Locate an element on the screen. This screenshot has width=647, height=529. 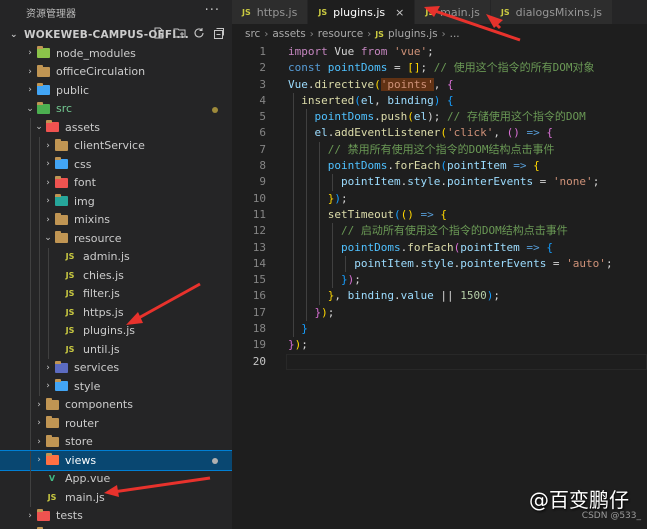
code-line: 15 }); is located at coordinates (439, 280).